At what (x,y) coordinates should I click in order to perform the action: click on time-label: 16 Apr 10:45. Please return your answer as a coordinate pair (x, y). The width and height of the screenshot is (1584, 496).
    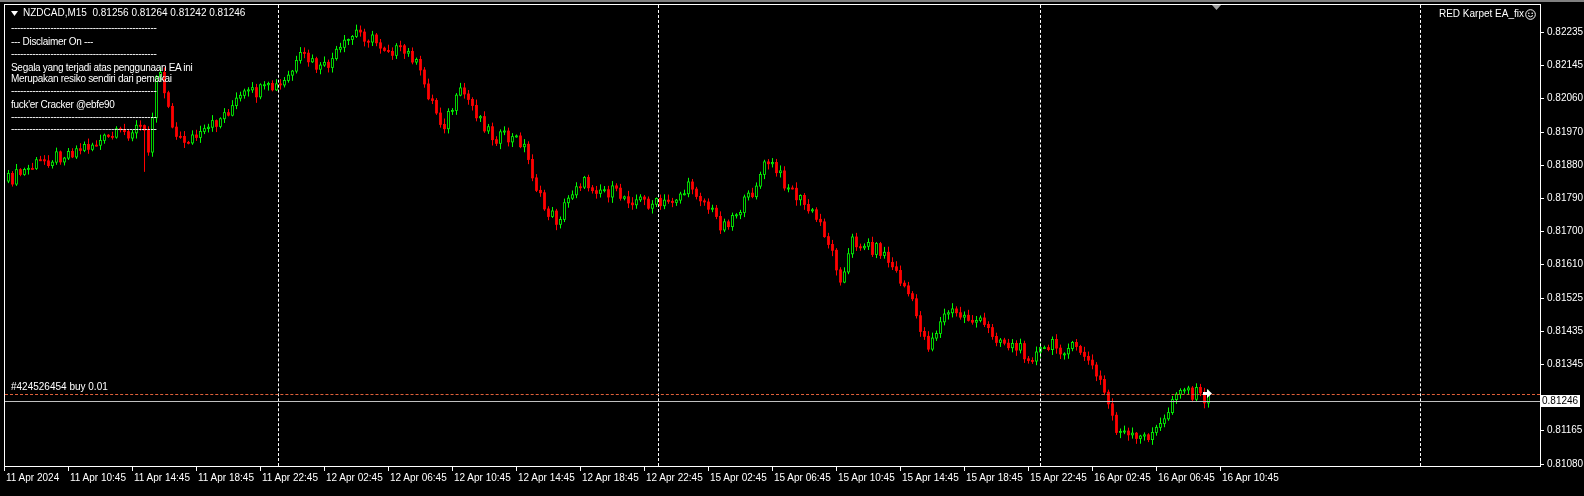
    Looking at the image, I should click on (1250, 478).